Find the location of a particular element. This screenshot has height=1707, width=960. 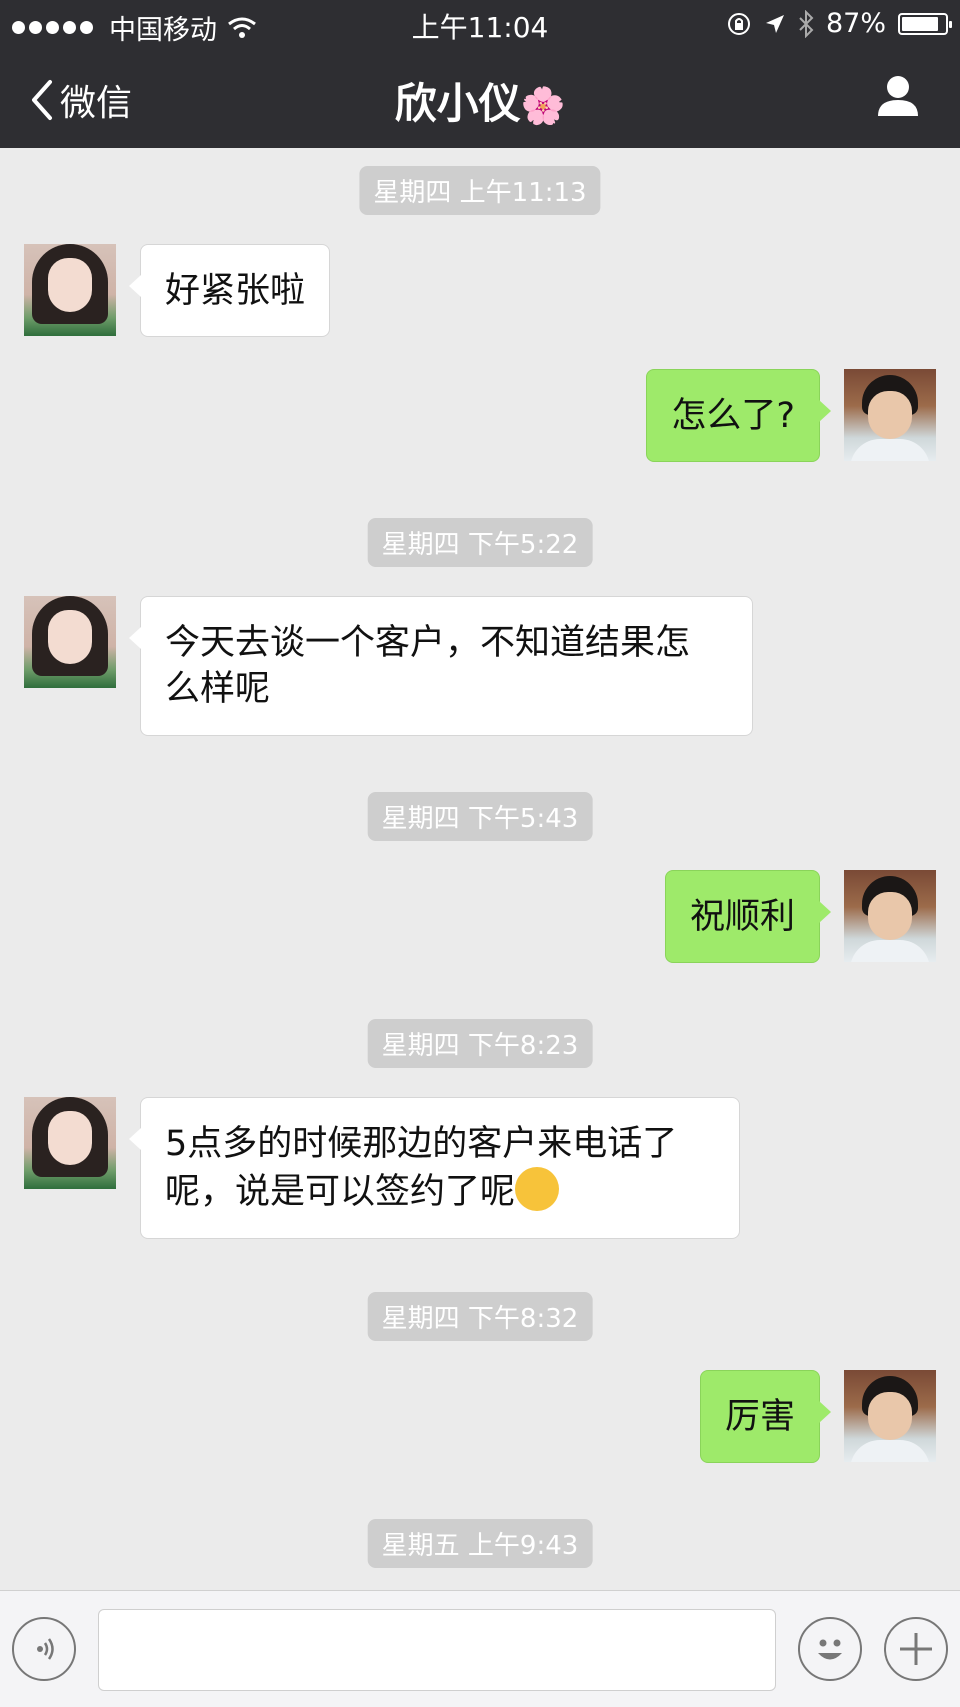

profile-button is located at coordinates (898, 97).